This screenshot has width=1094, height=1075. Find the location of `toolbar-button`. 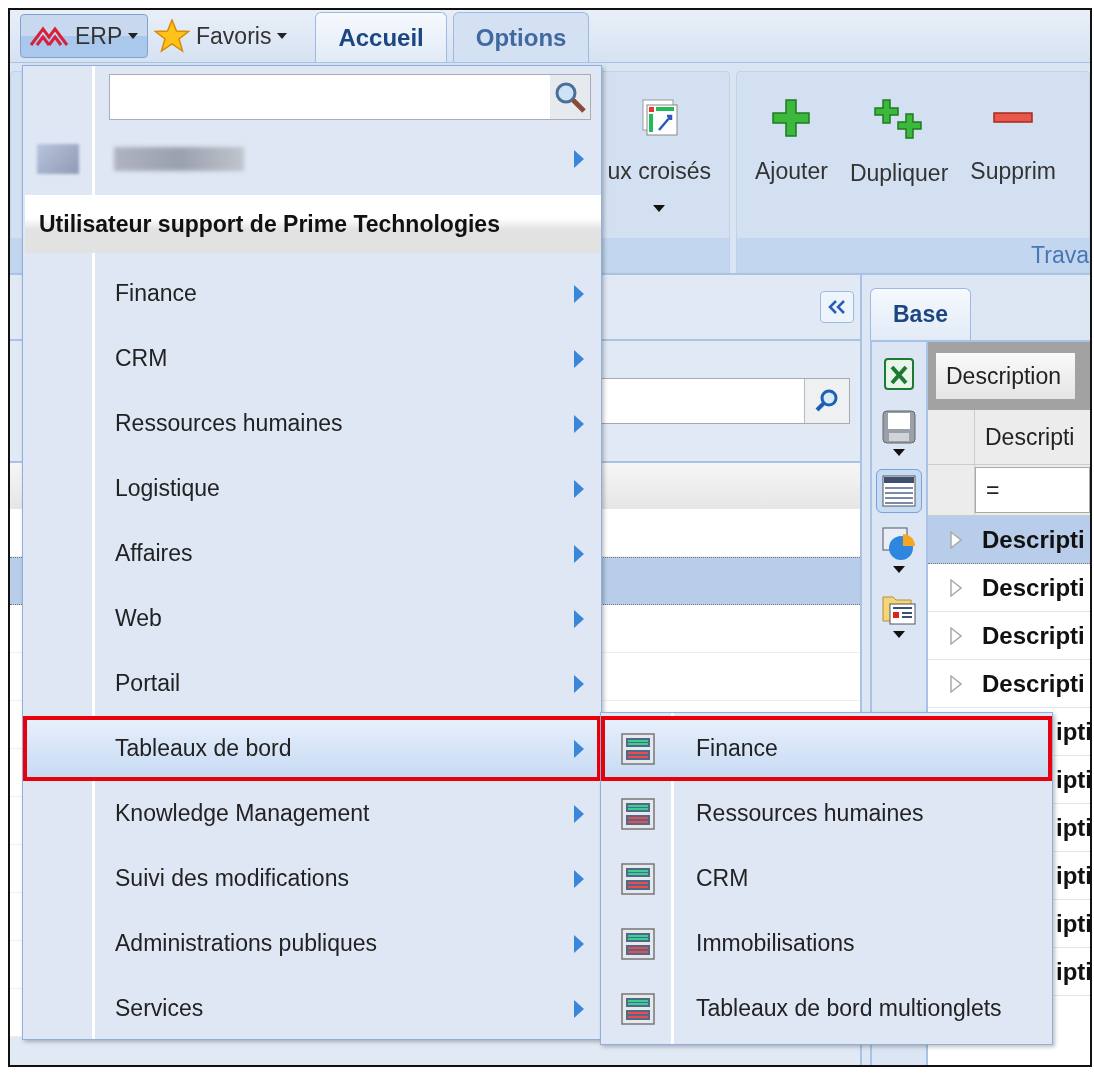

toolbar-button is located at coordinates (899, 491).